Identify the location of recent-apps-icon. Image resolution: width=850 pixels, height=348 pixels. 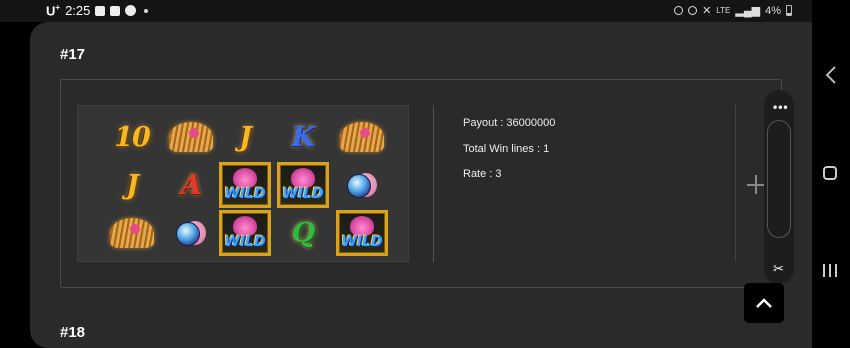
(830, 271).